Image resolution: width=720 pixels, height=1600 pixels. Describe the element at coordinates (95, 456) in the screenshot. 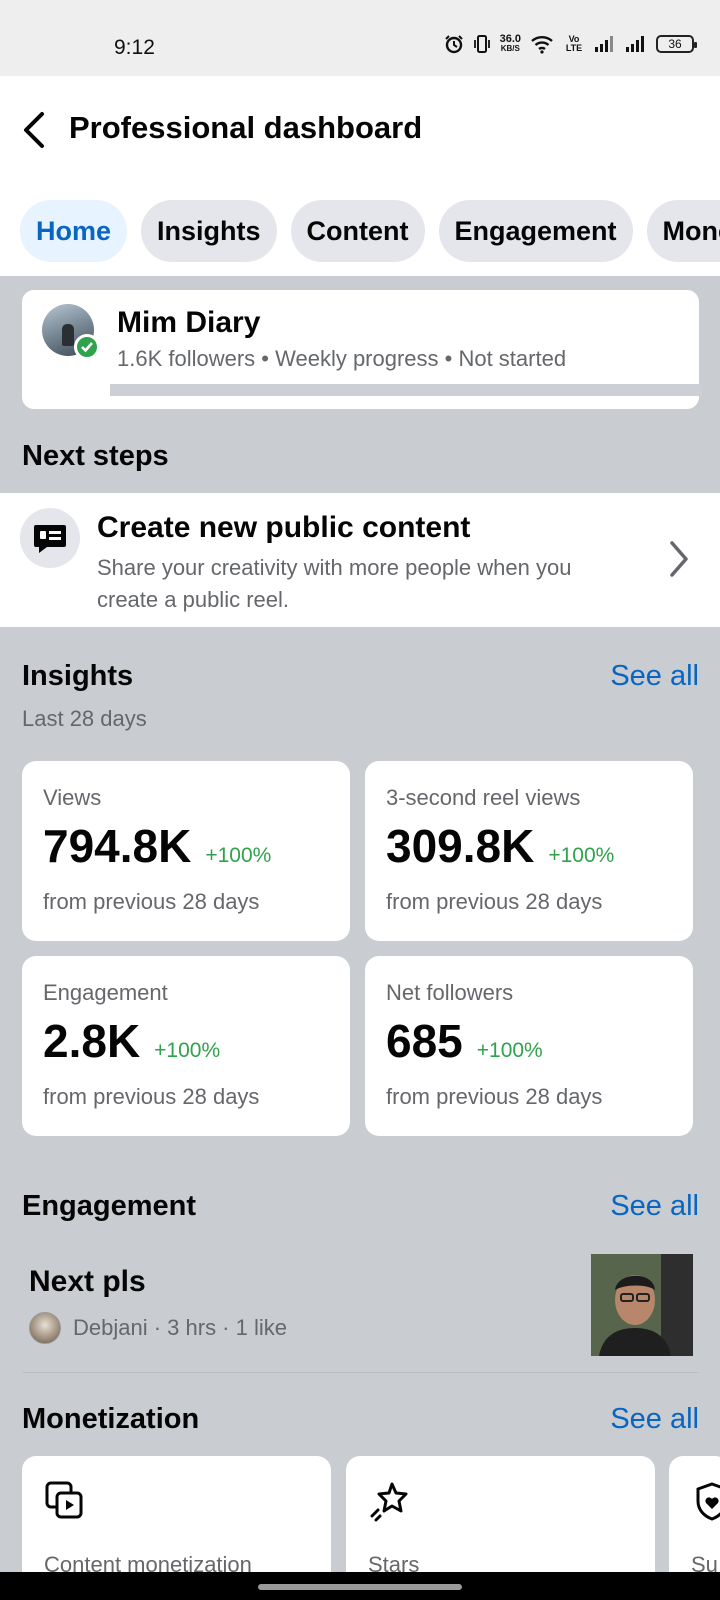

I see `next-steps-heading: Next steps` at that location.